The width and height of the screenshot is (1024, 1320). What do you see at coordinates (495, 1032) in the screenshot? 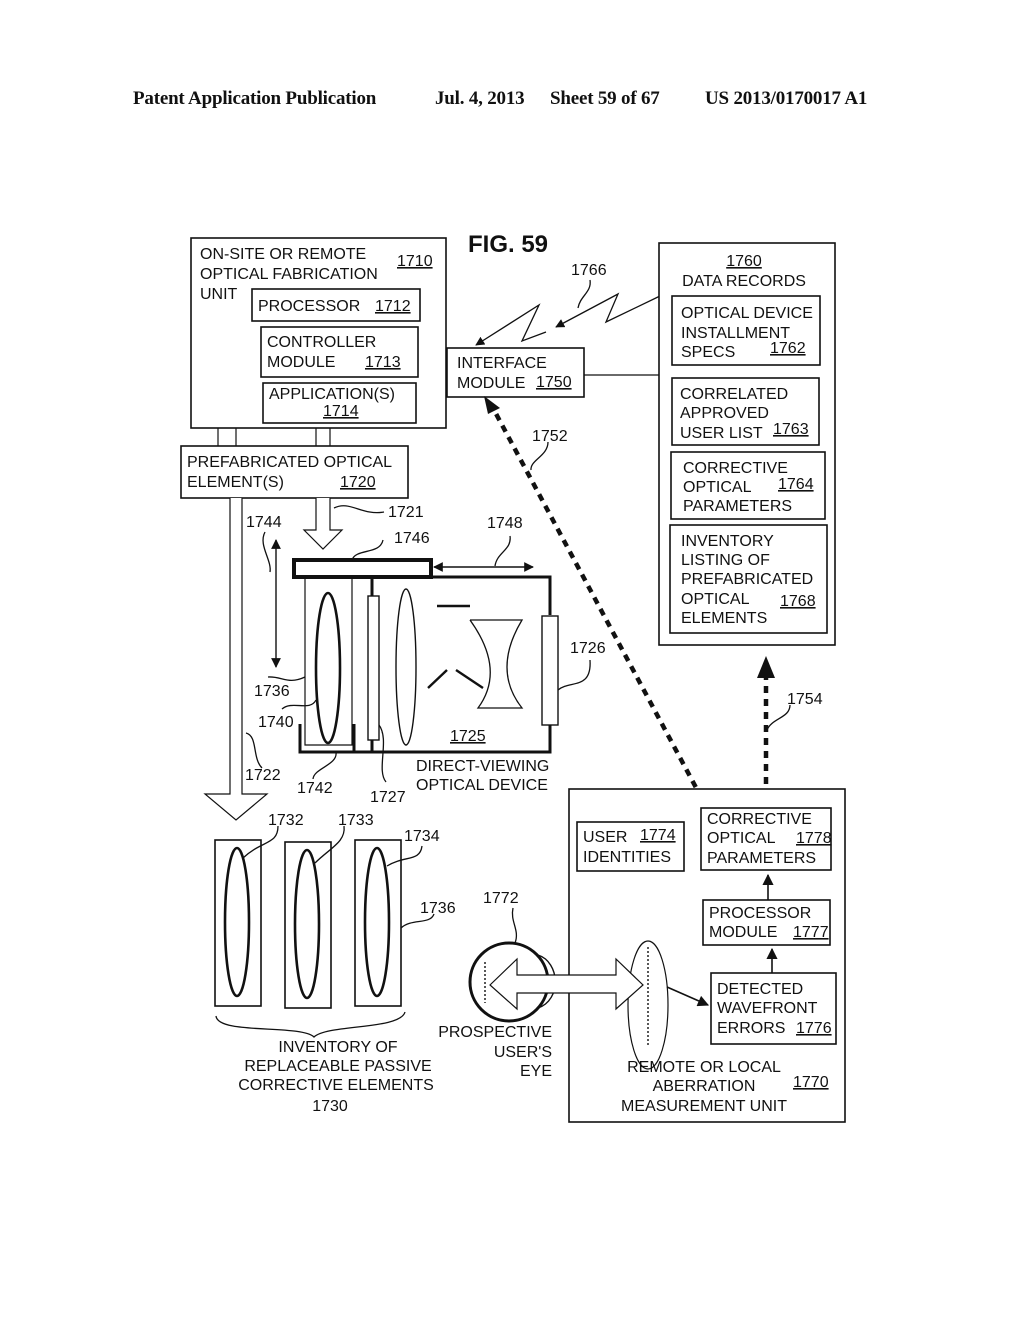
I see `eye-label-1: PROSPECTIVE` at bounding box center [495, 1032].